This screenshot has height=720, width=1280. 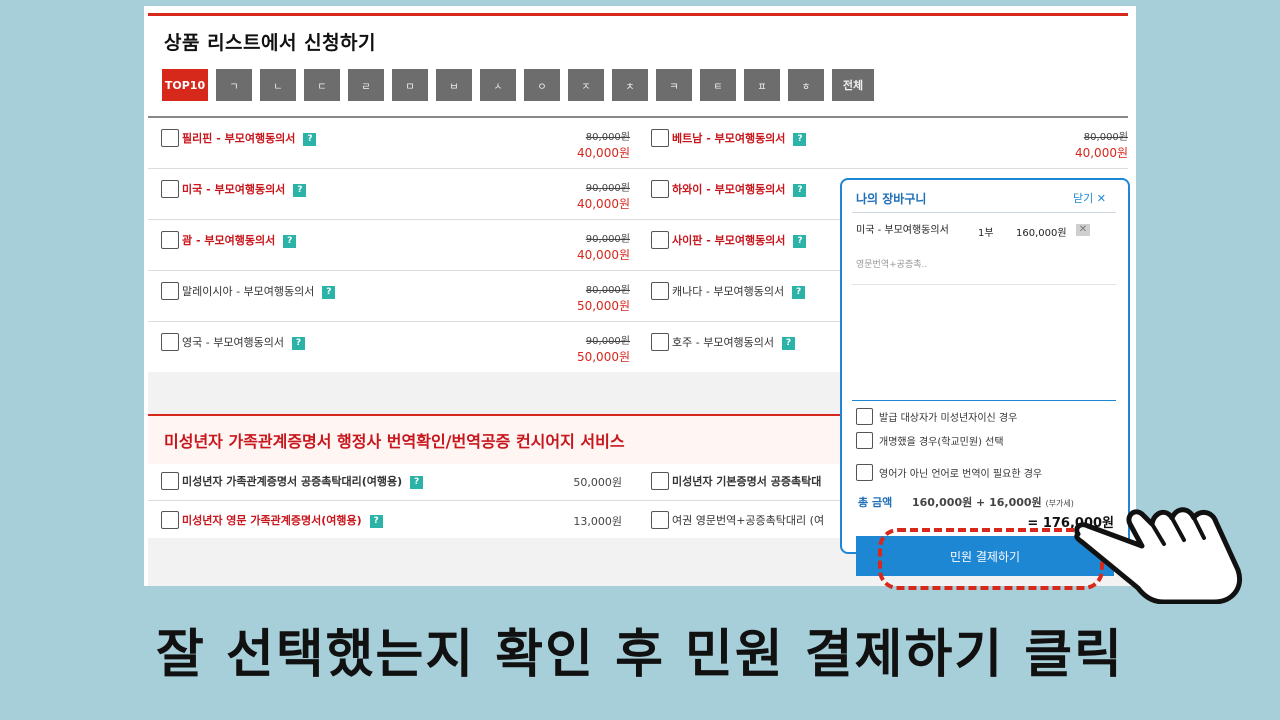 What do you see at coordinates (728, 291) in the screenshot?
I see `product-name: 캐나다 - 부모여행동의서` at bounding box center [728, 291].